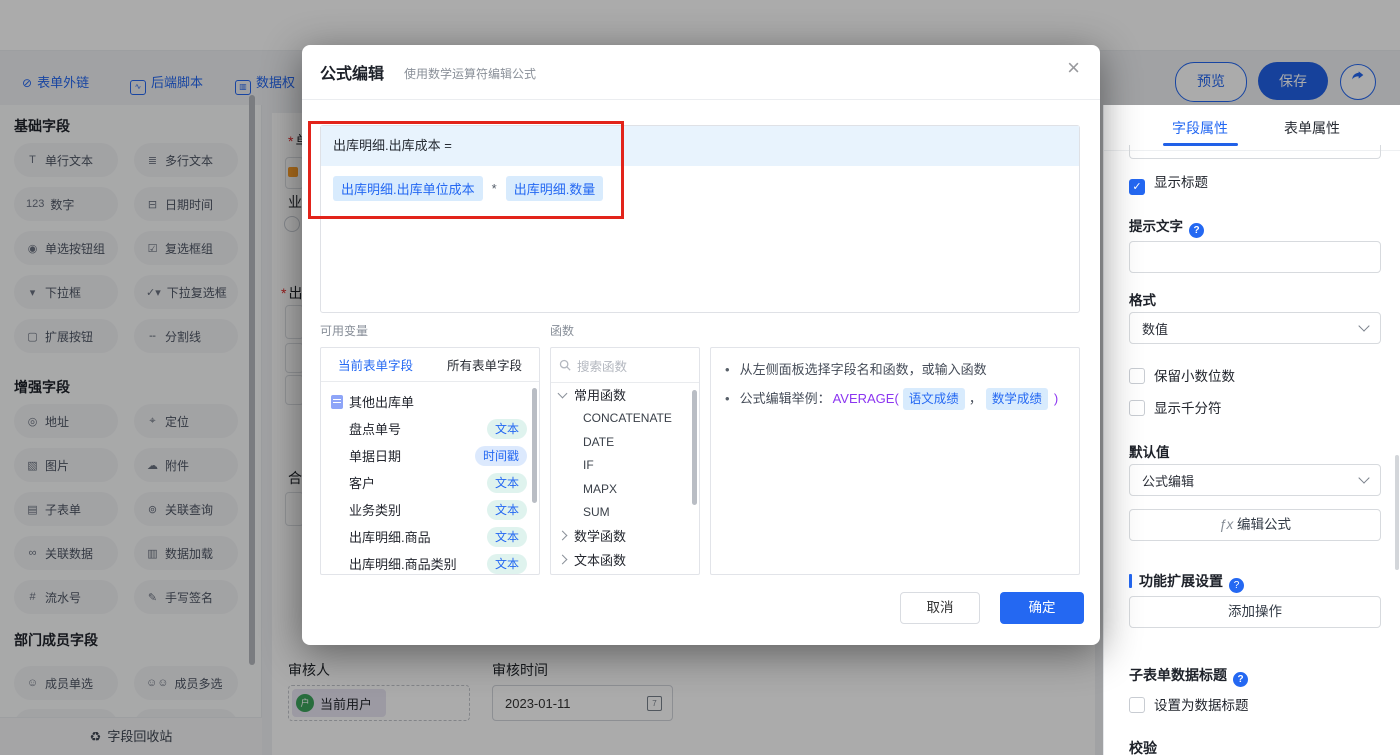 This screenshot has width=1400, height=755. I want to click on formula-field-chip: 出库明细.出库单位成本, so click(408, 188).